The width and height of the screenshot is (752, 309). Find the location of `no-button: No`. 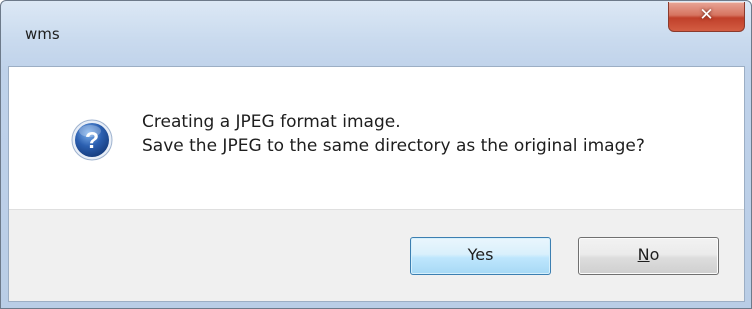

no-button: No is located at coordinates (648, 256).